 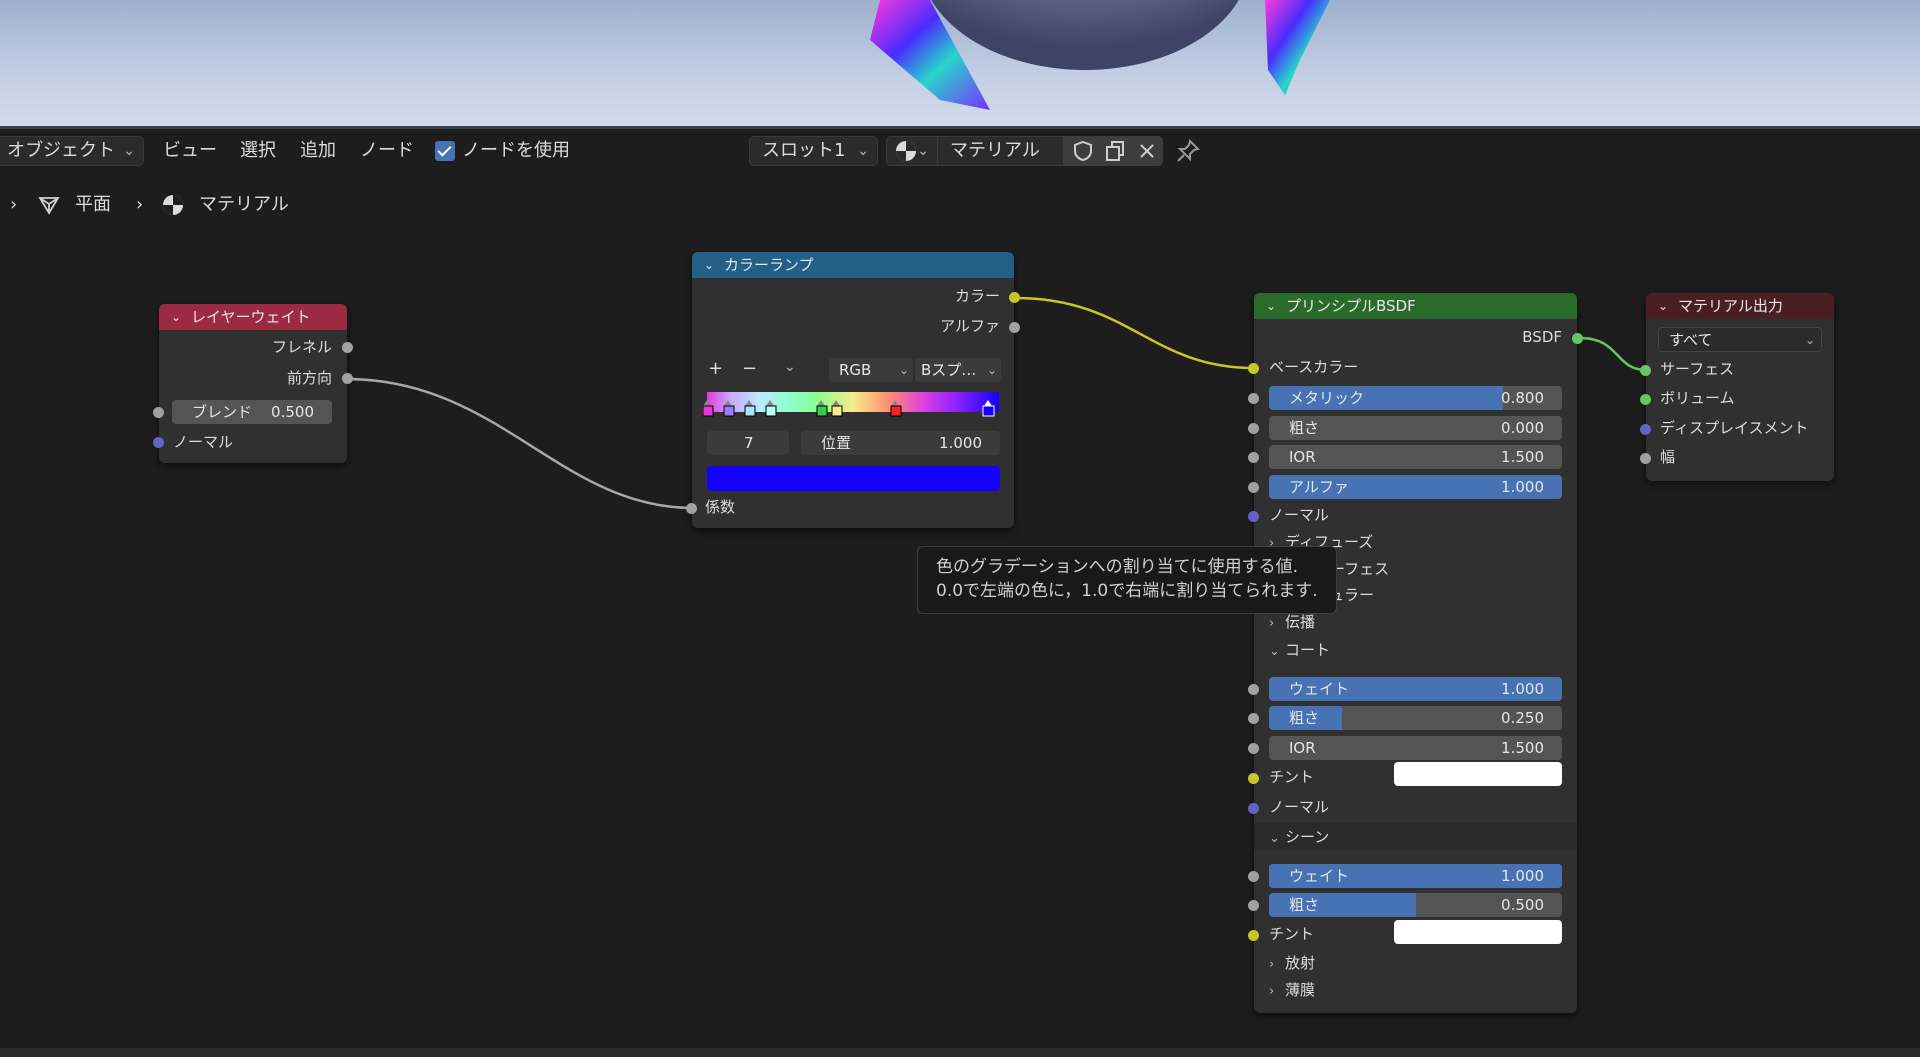 What do you see at coordinates (1292, 991) in the screenshot?
I see `panel-thin-film: › 薄膜` at bounding box center [1292, 991].